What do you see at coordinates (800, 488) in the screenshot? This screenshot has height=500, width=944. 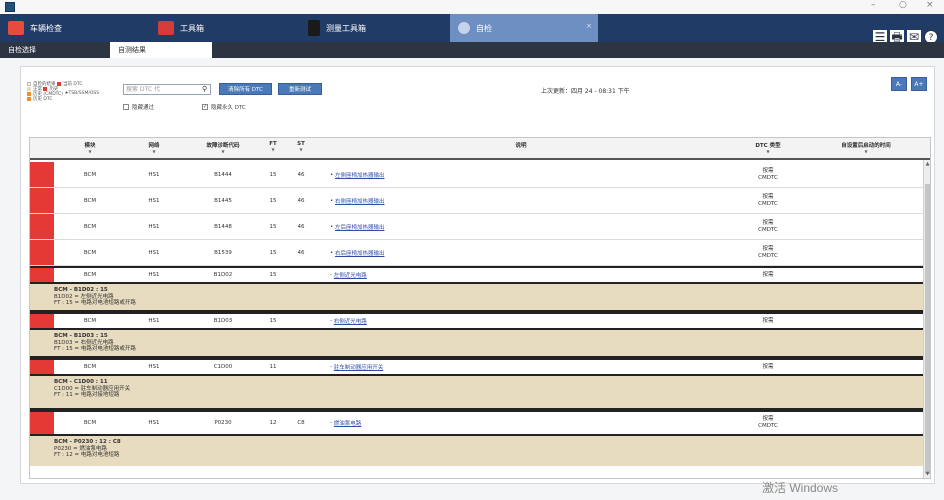 I see `windows-activation-watermark: 激活 Windows` at bounding box center [800, 488].